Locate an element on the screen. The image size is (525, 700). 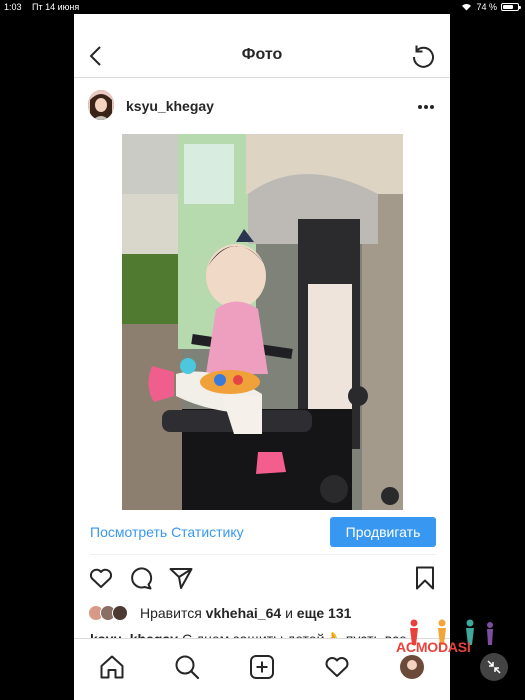
likes-and: и is located at coordinates (289, 613).